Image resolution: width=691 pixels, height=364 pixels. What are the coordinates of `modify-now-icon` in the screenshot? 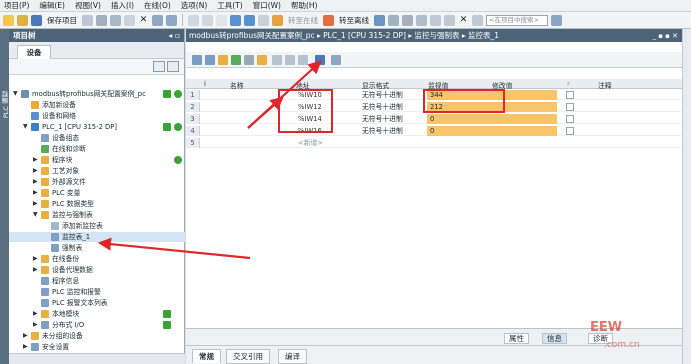 It's located at (223, 60).